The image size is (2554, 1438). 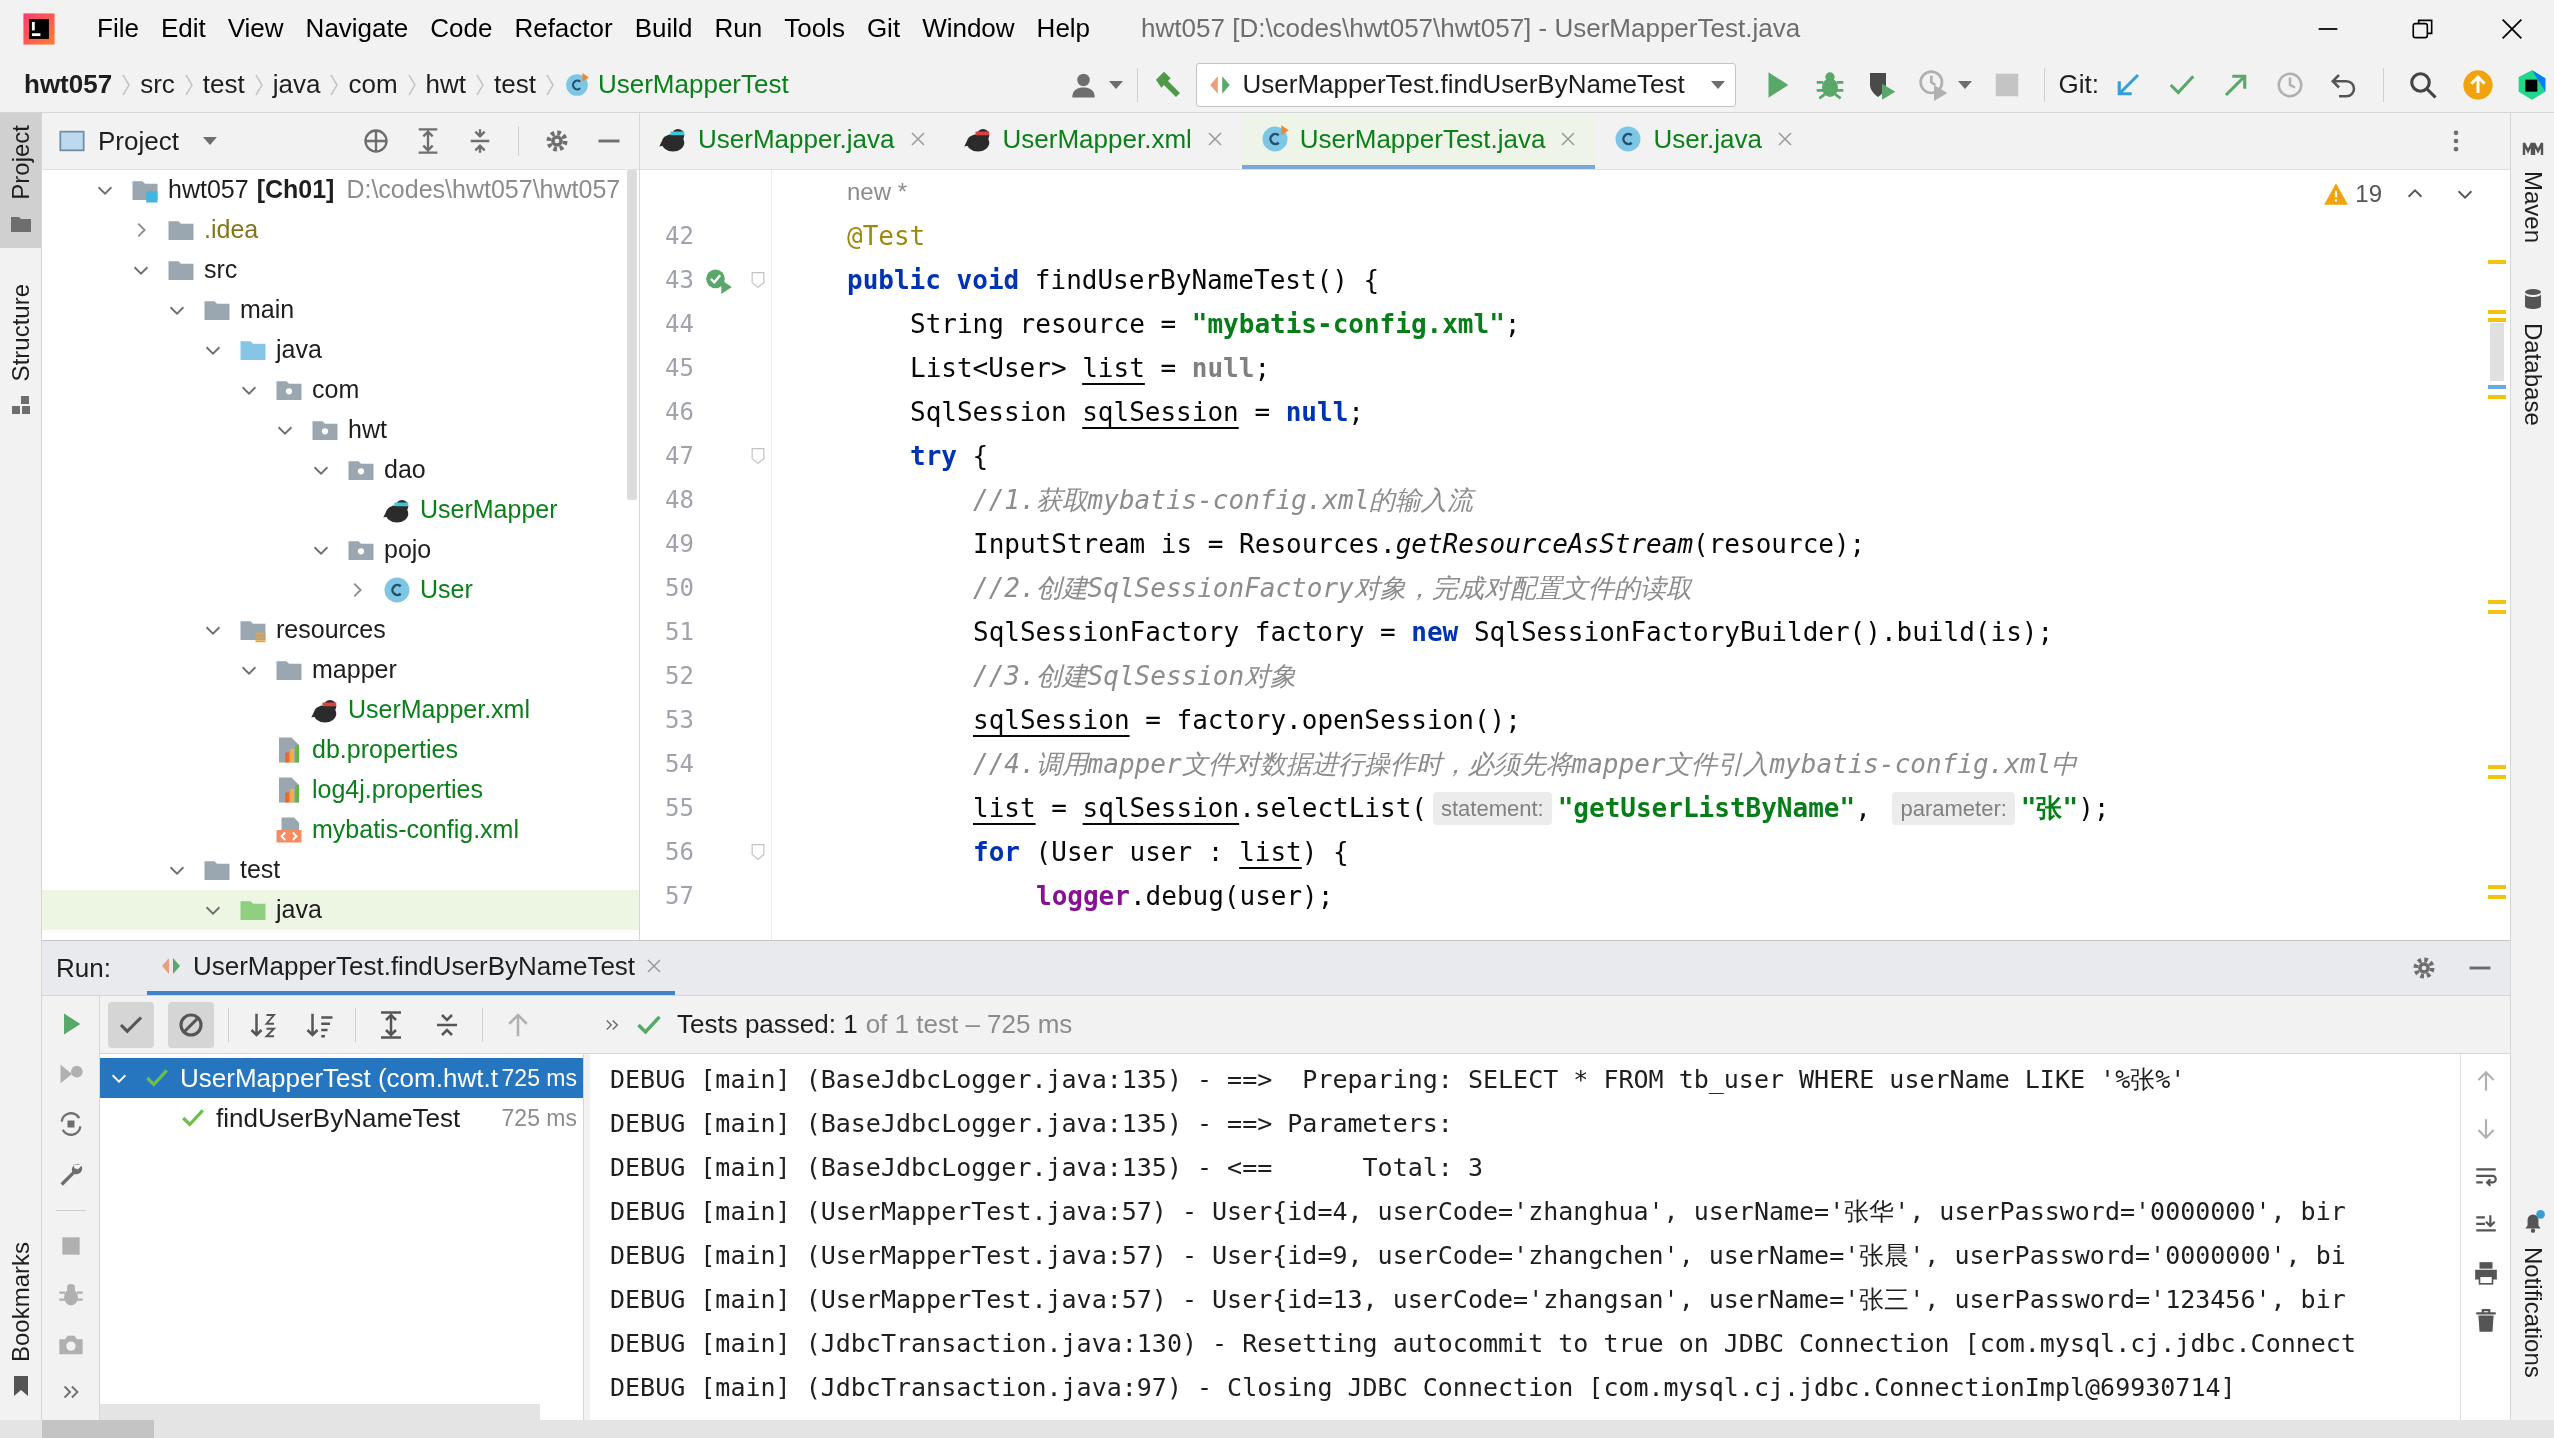 I want to click on search-icon, so click(x=2423, y=84).